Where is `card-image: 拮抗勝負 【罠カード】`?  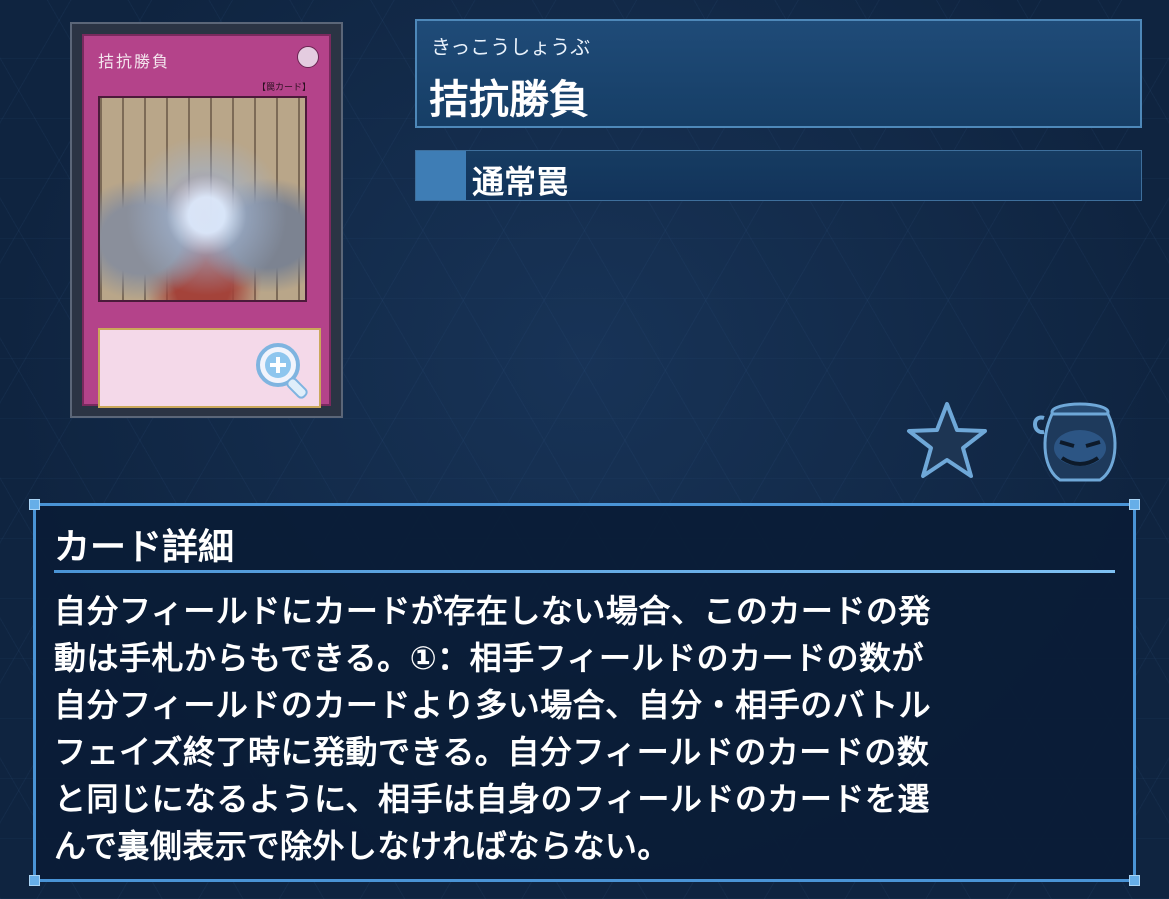
card-image: 拮抗勝負 【罠カード】 is located at coordinates (206, 220).